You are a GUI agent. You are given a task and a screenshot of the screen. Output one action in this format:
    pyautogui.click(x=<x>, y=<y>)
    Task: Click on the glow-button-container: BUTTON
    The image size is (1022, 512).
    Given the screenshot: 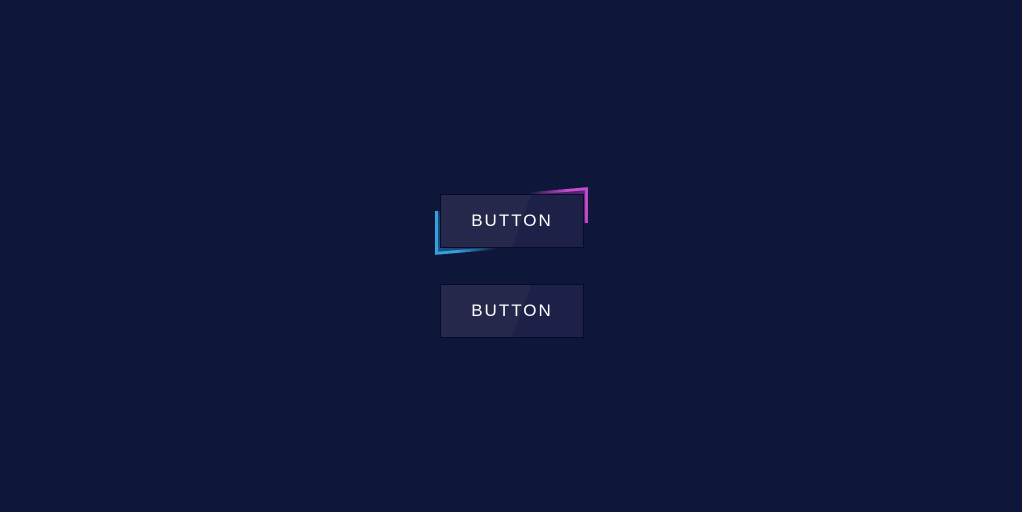 What is the action you would take?
    pyautogui.click(x=511, y=221)
    